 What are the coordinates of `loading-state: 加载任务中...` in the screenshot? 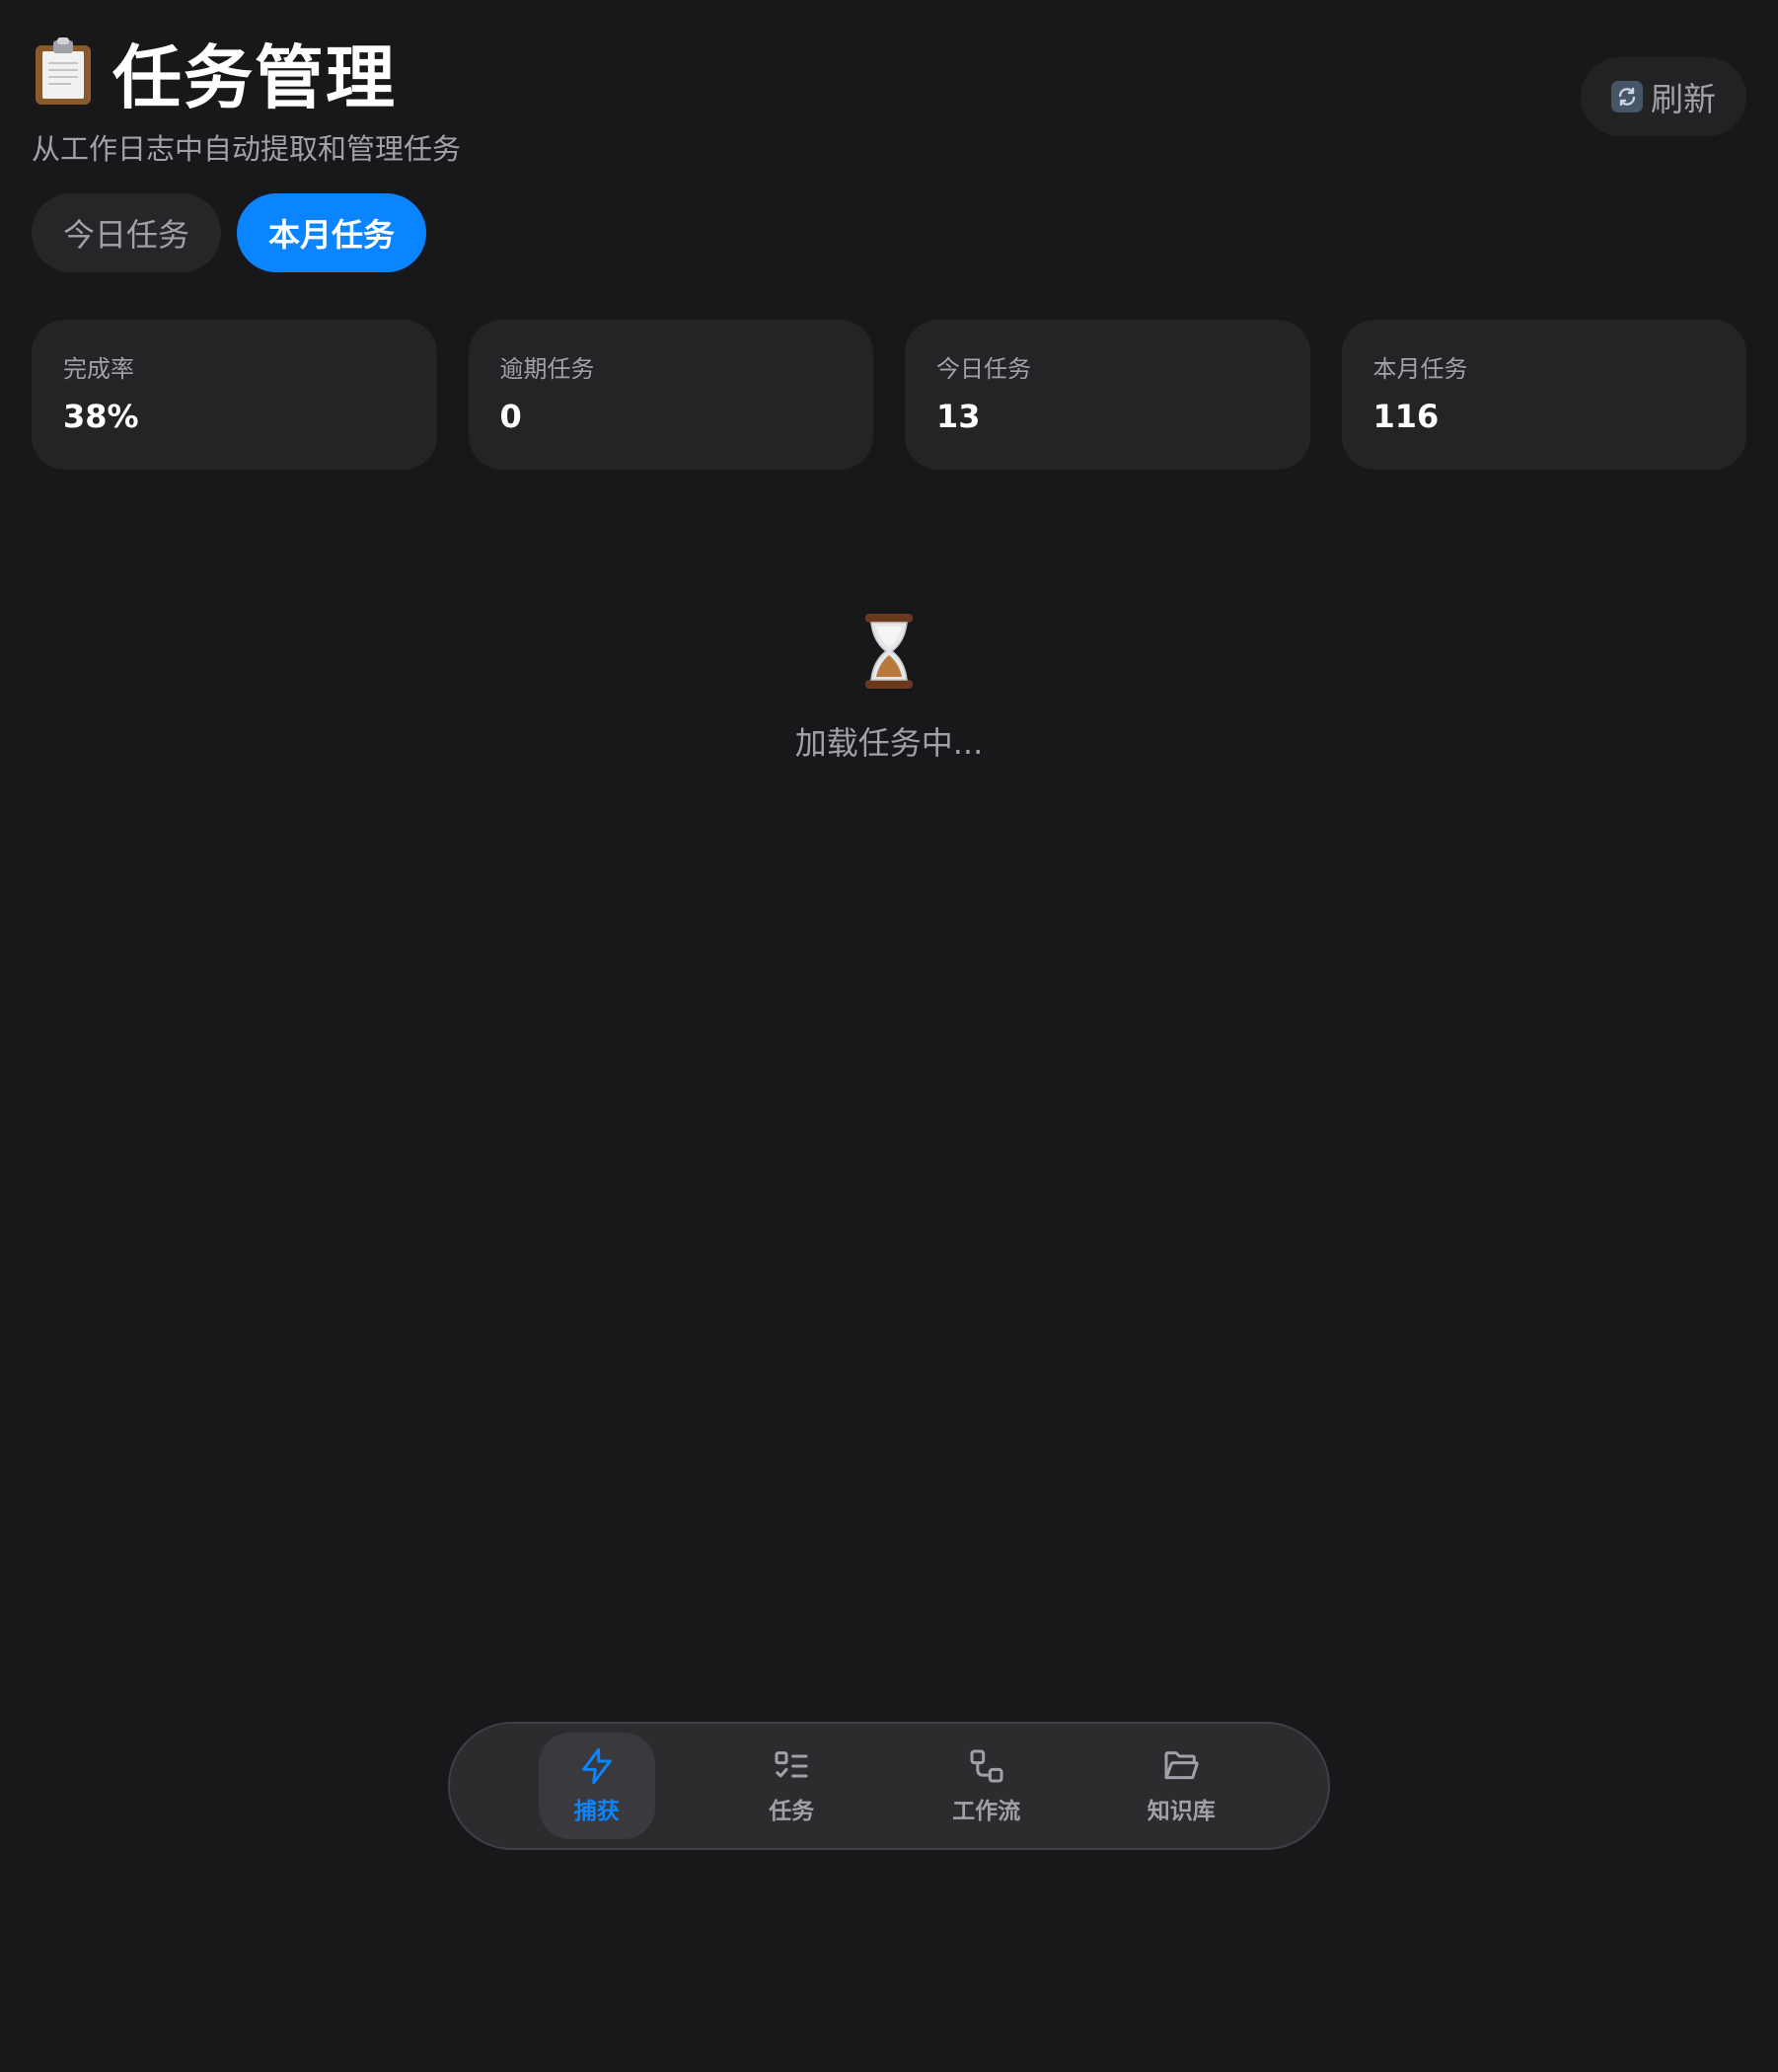 It's located at (889, 688).